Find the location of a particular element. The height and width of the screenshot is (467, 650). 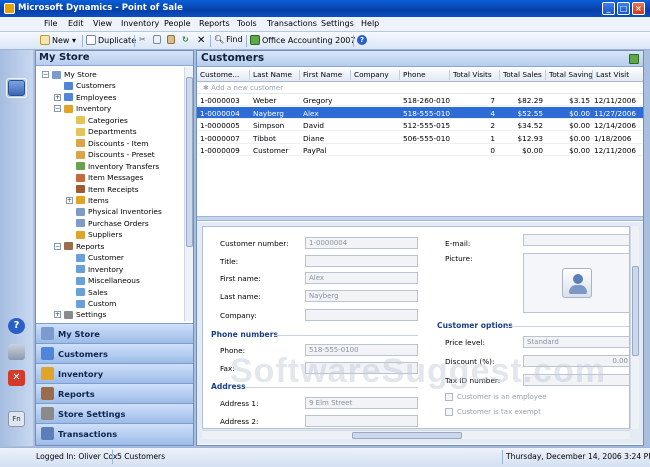

tree-item: Items is located at coordinates (92, 200).